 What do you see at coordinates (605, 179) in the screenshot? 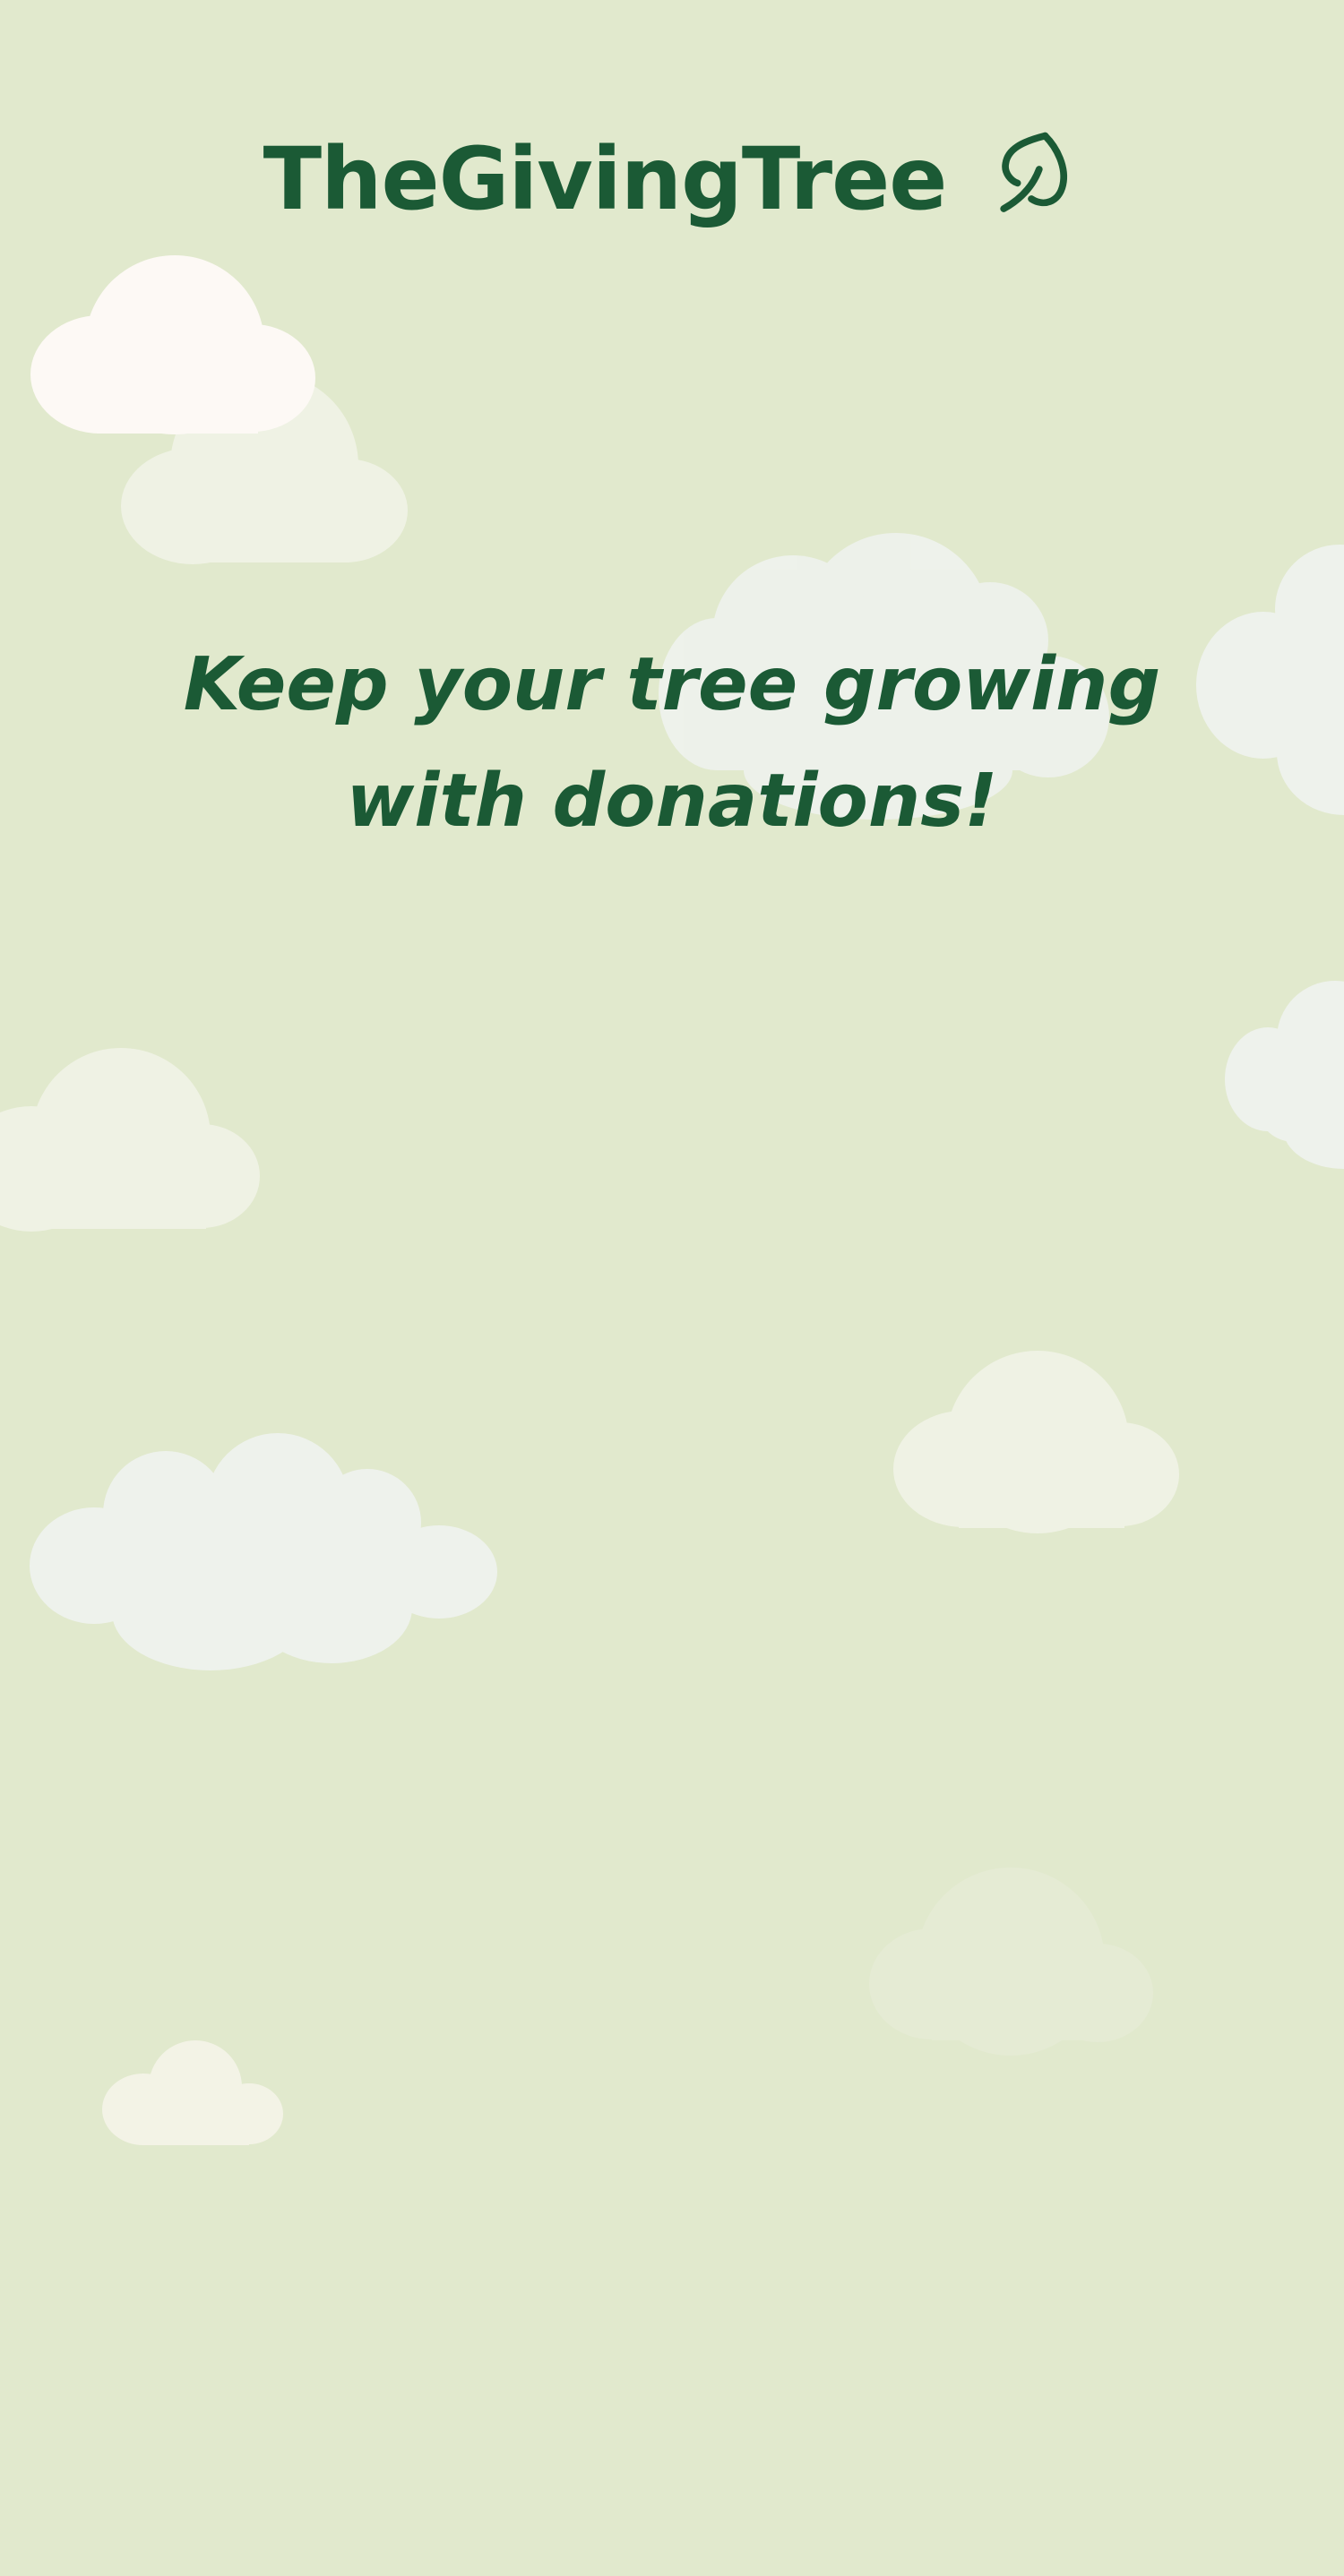
I see `brand-name: TheGivingTree` at bounding box center [605, 179].